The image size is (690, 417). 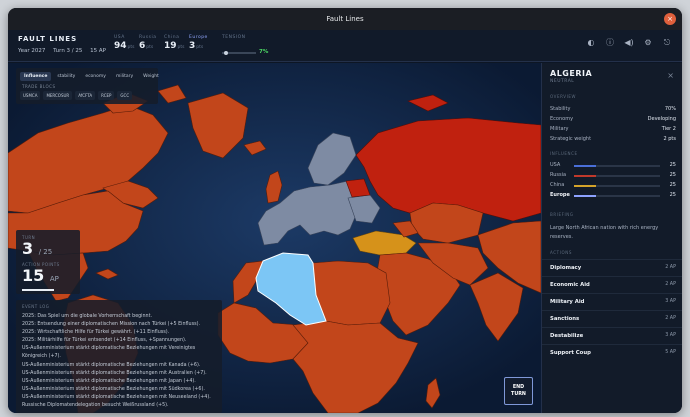 What do you see at coordinates (564, 153) in the screenshot?
I see `influence-title: INFLUENCE` at bounding box center [564, 153].